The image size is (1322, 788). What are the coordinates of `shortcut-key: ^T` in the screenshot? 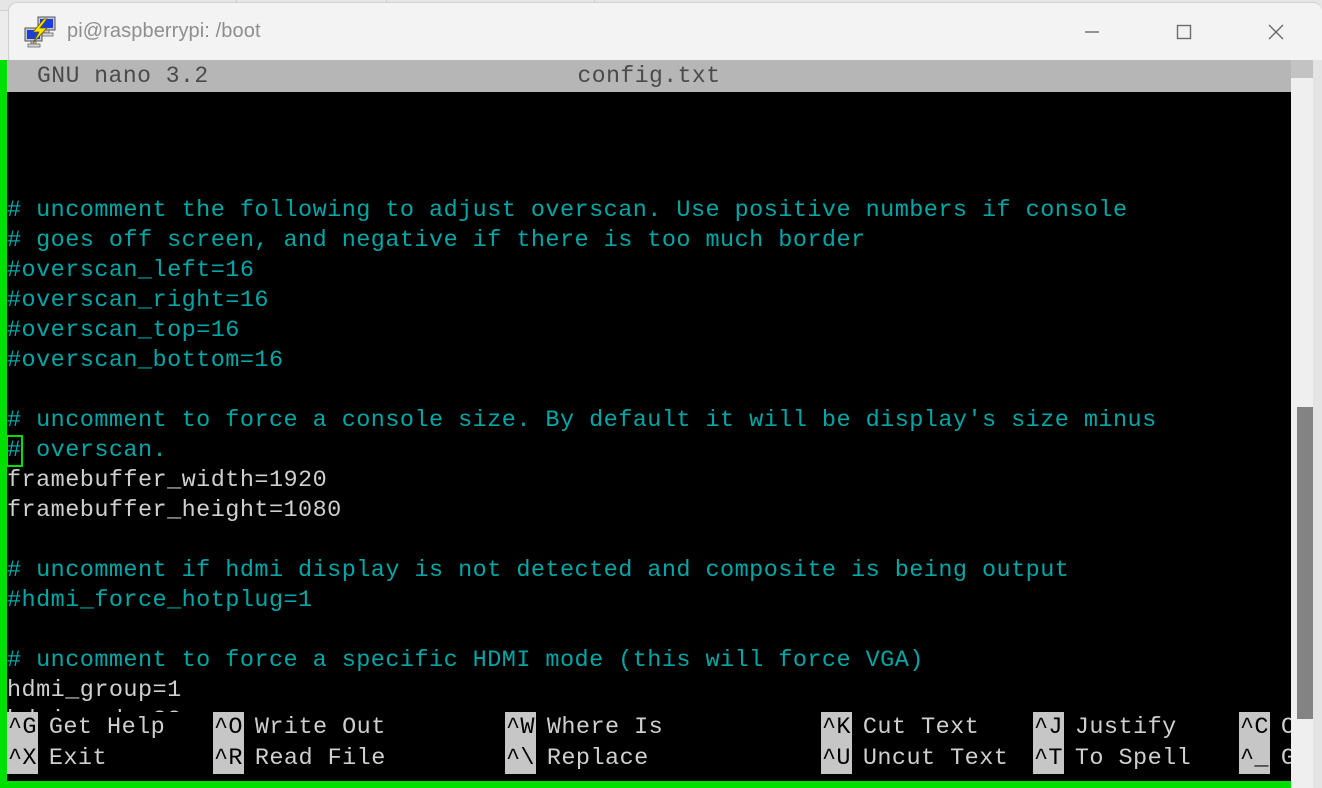 It's located at (1048, 758).